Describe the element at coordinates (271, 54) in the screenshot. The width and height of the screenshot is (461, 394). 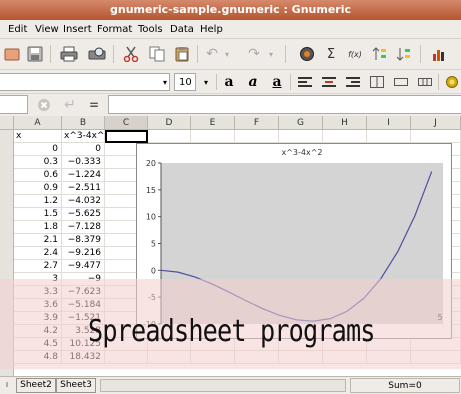
I see `redo-dropdown-icon: ▾` at that location.